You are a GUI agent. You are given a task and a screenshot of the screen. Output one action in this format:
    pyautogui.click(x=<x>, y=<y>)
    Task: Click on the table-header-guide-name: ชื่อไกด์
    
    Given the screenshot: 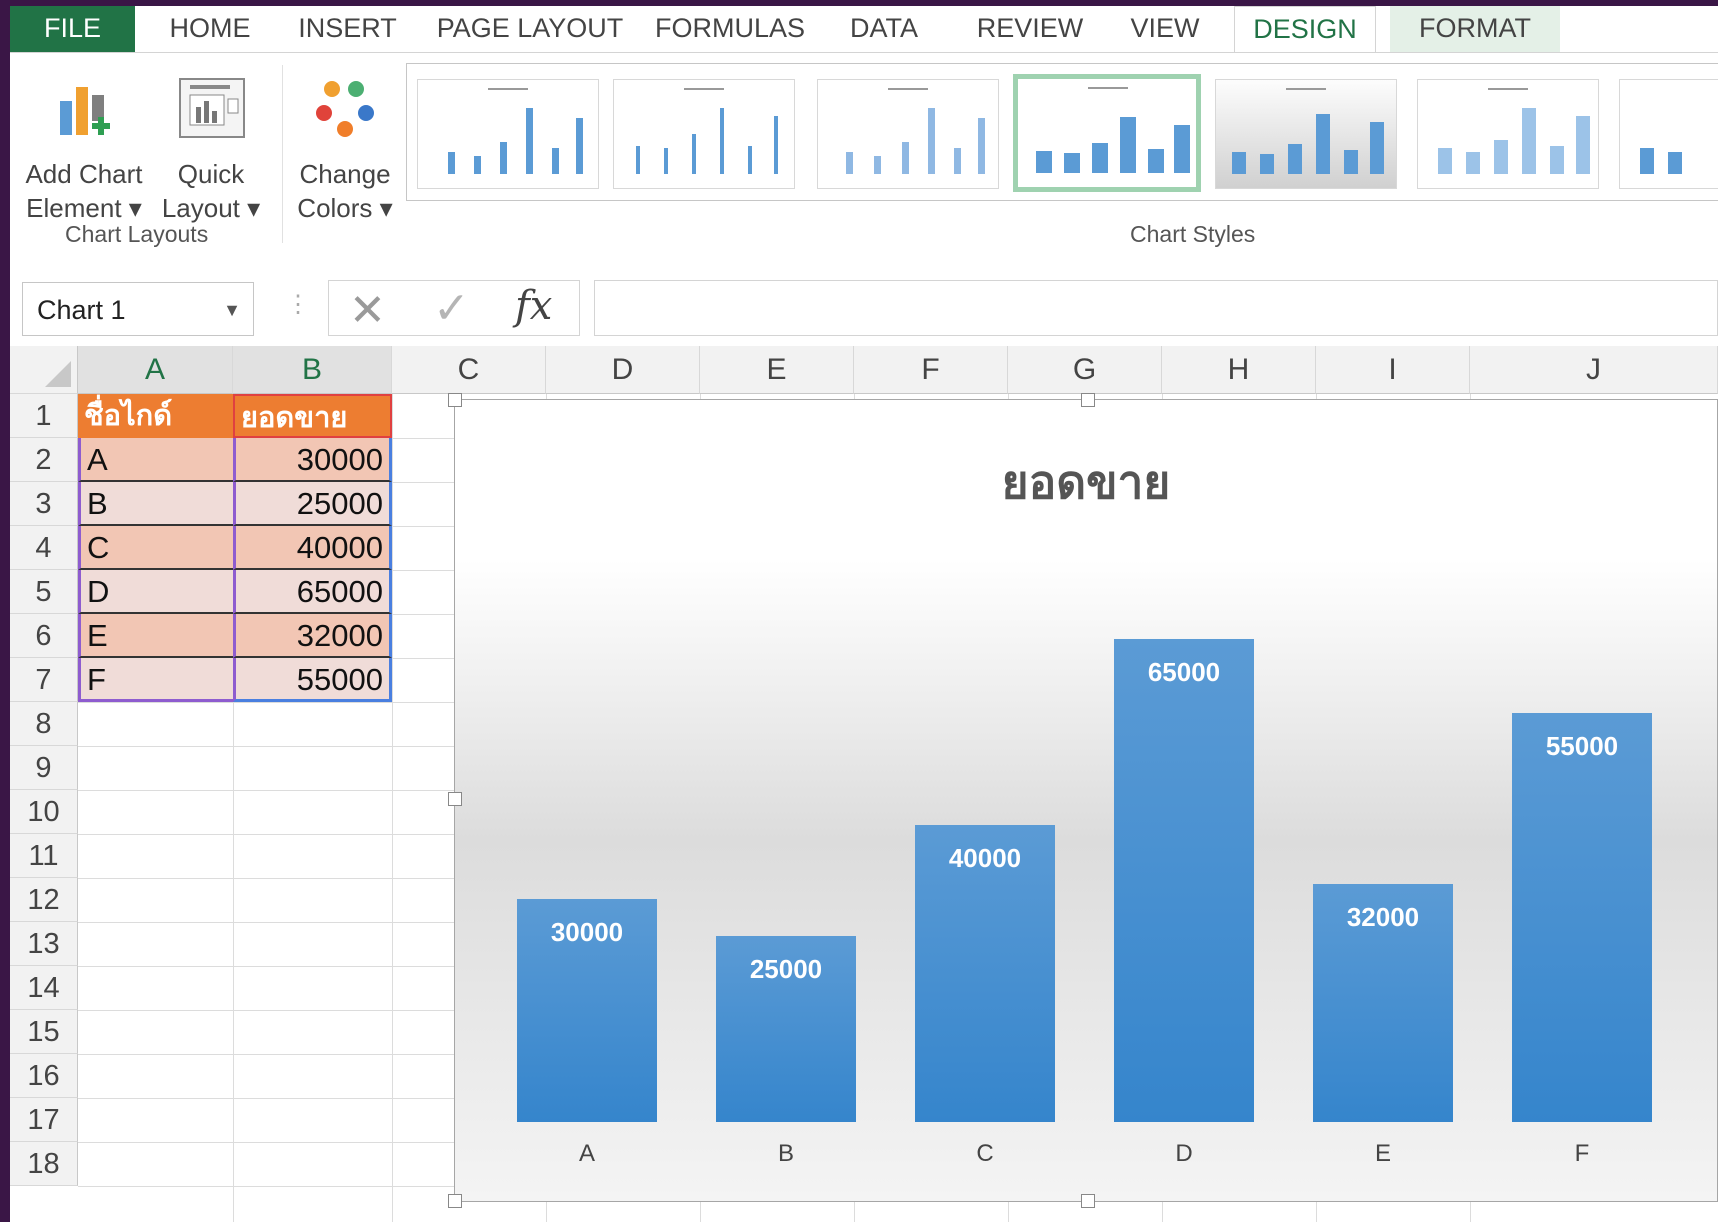 What is the action you would take?
    pyautogui.click(x=155, y=416)
    